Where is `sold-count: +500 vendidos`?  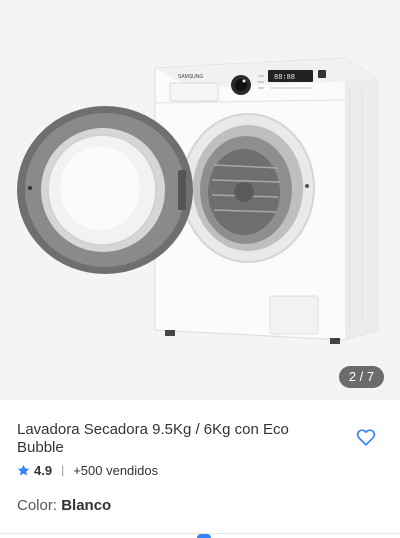 sold-count: +500 vendidos is located at coordinates (116, 470).